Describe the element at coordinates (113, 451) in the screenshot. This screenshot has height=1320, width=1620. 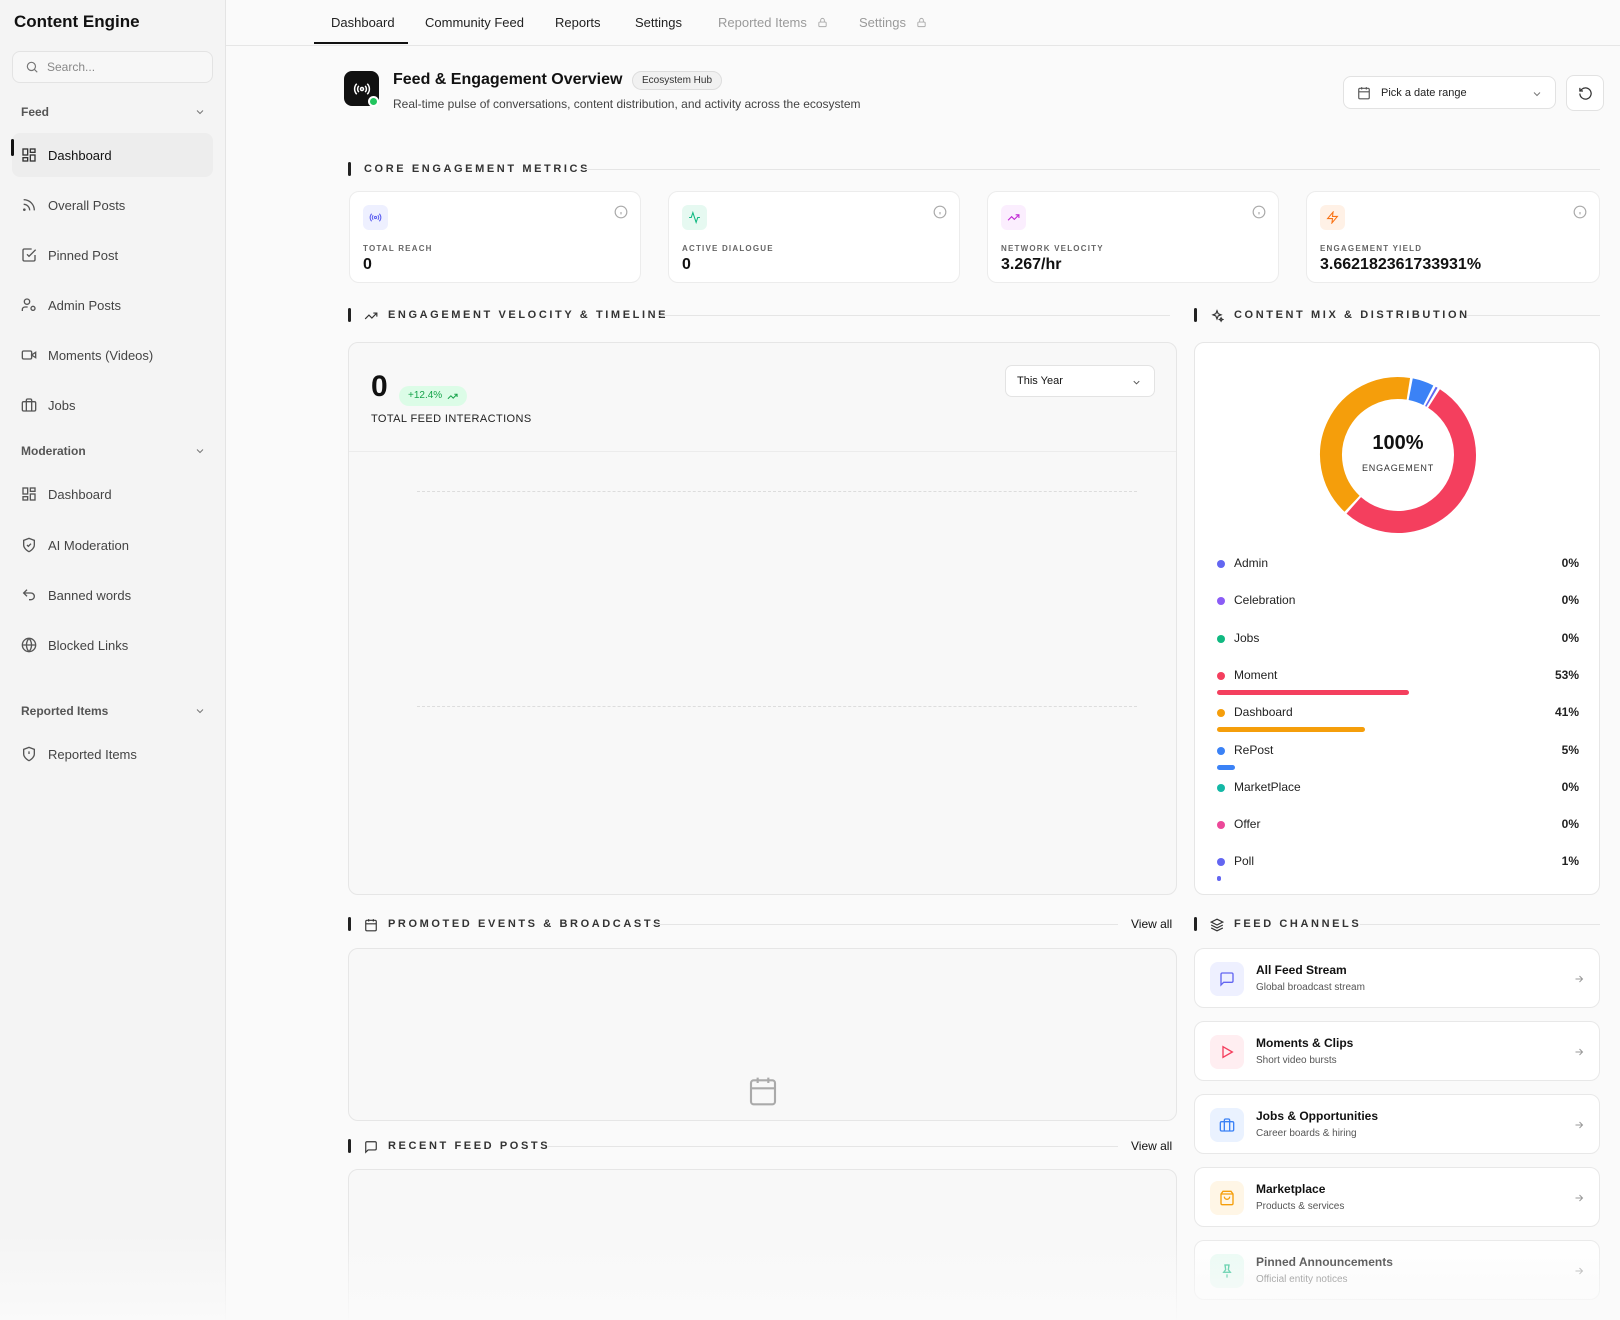
I see `sidebar-group-moderation: Moderation` at that location.